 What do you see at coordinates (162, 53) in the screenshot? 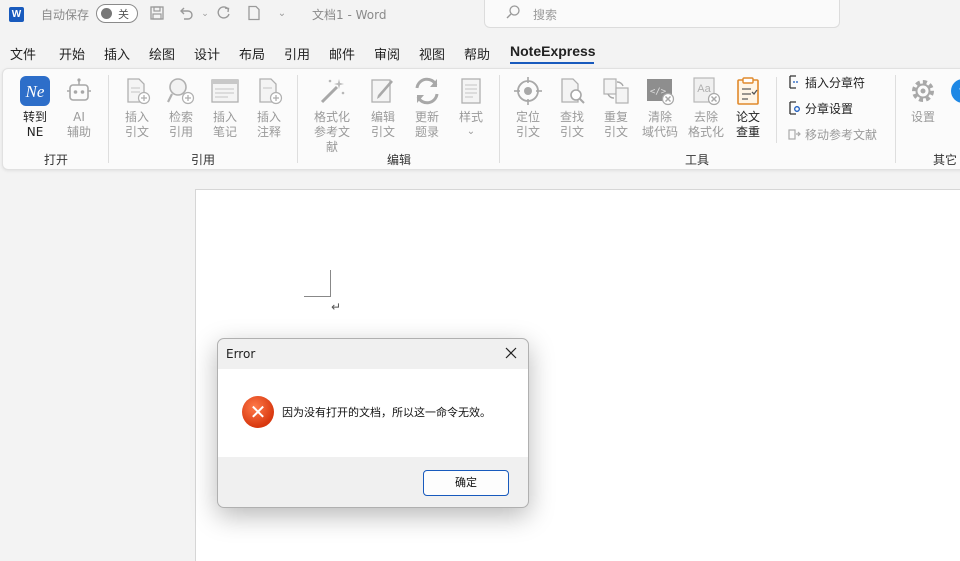
I see `tab-draw: 绘图` at bounding box center [162, 53].